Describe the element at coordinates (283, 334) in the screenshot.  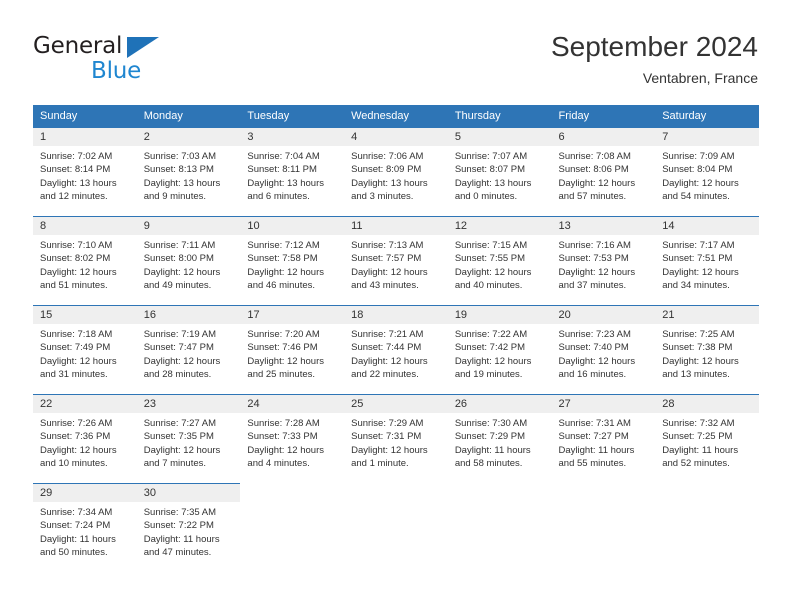
I see `sunrise-text: Sunrise: 7:20 AM` at that location.